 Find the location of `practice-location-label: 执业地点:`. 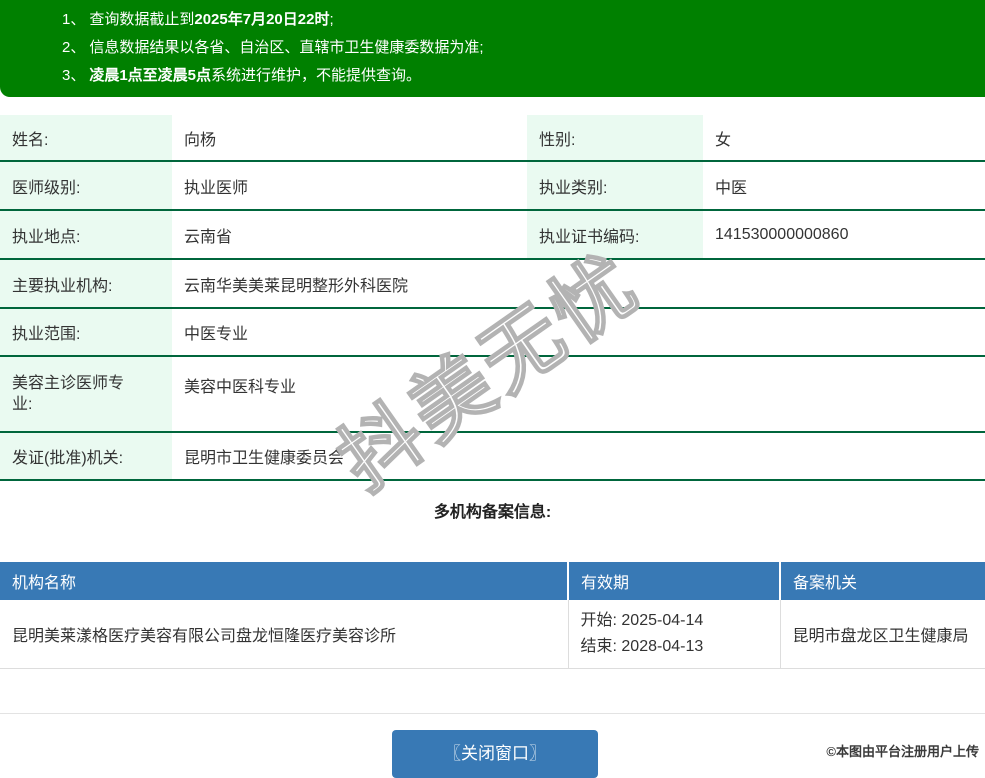

practice-location-label: 执业地点: is located at coordinates (86, 235).